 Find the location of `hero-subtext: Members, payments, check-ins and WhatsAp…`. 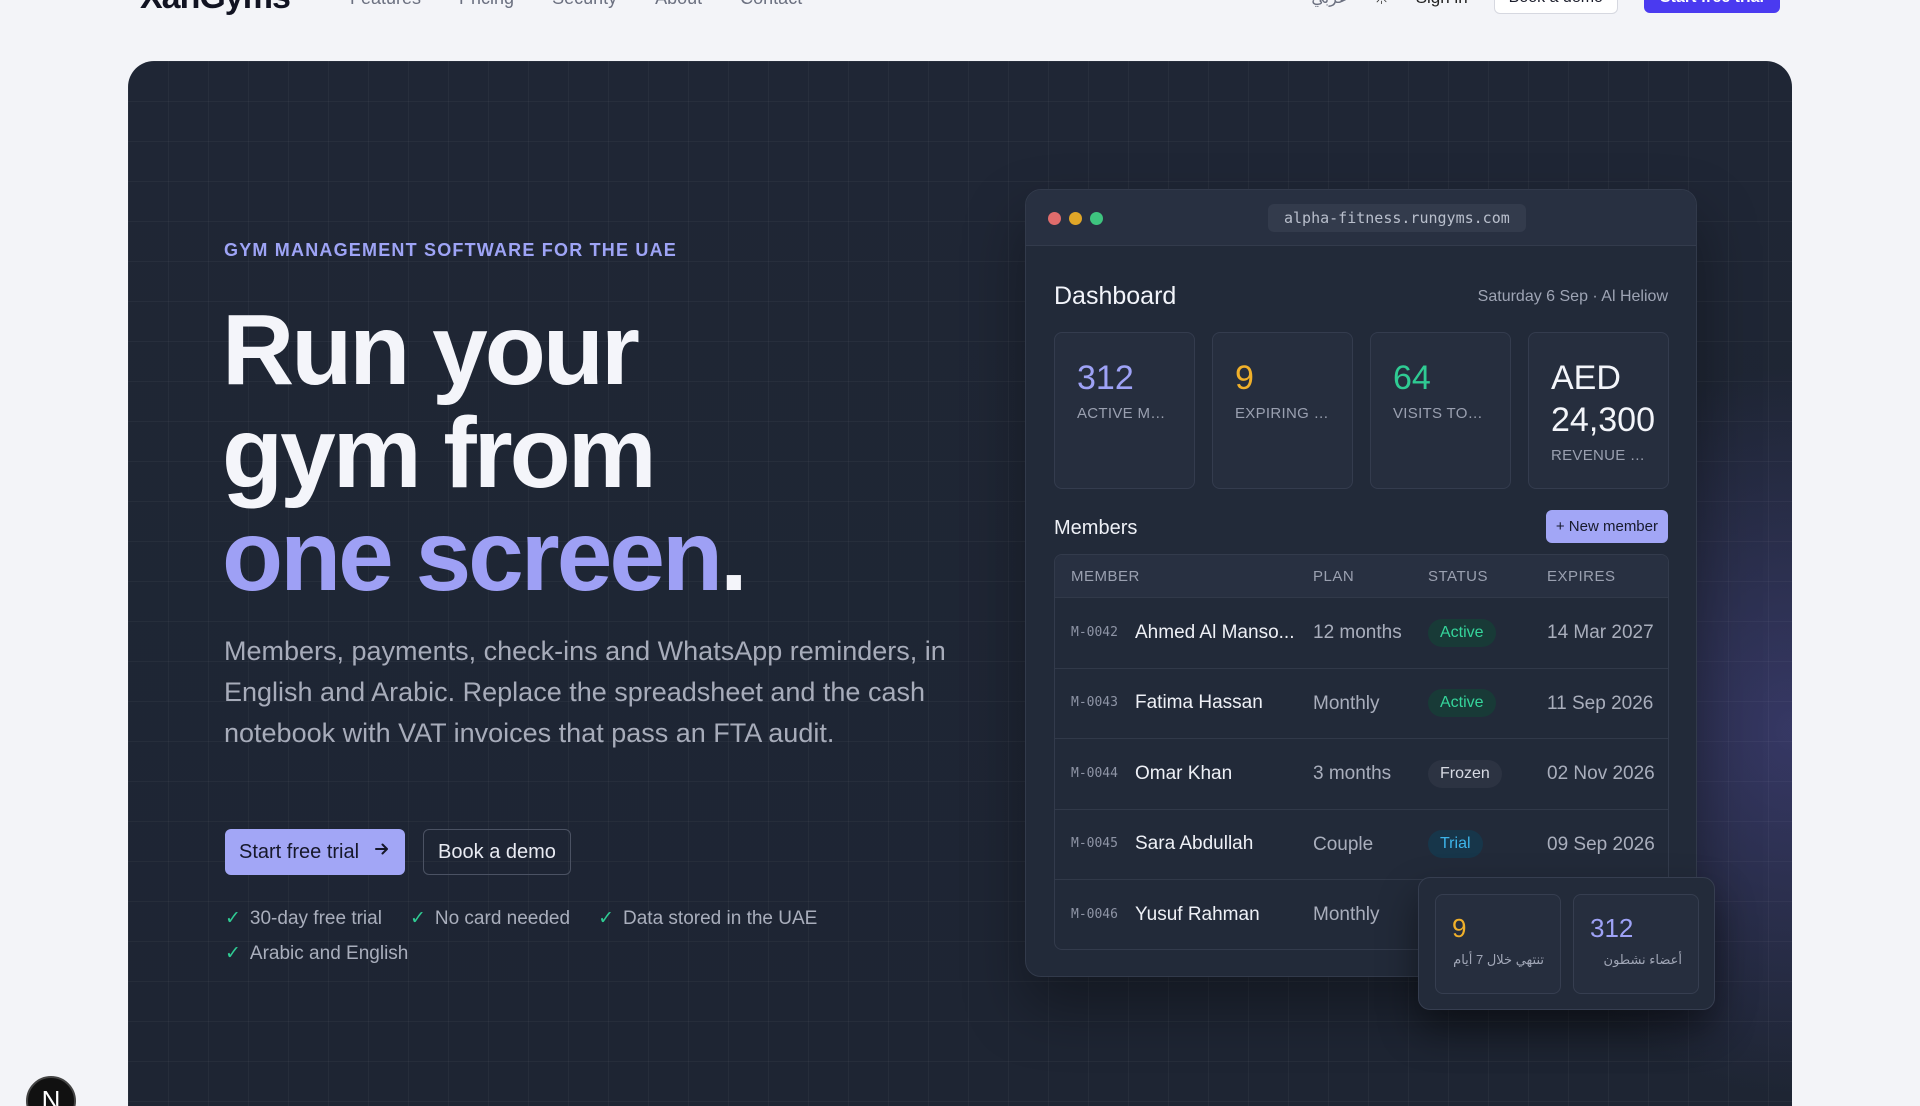

hero-subtext: Members, payments, check-ins and WhatsAp… is located at coordinates (585, 692).